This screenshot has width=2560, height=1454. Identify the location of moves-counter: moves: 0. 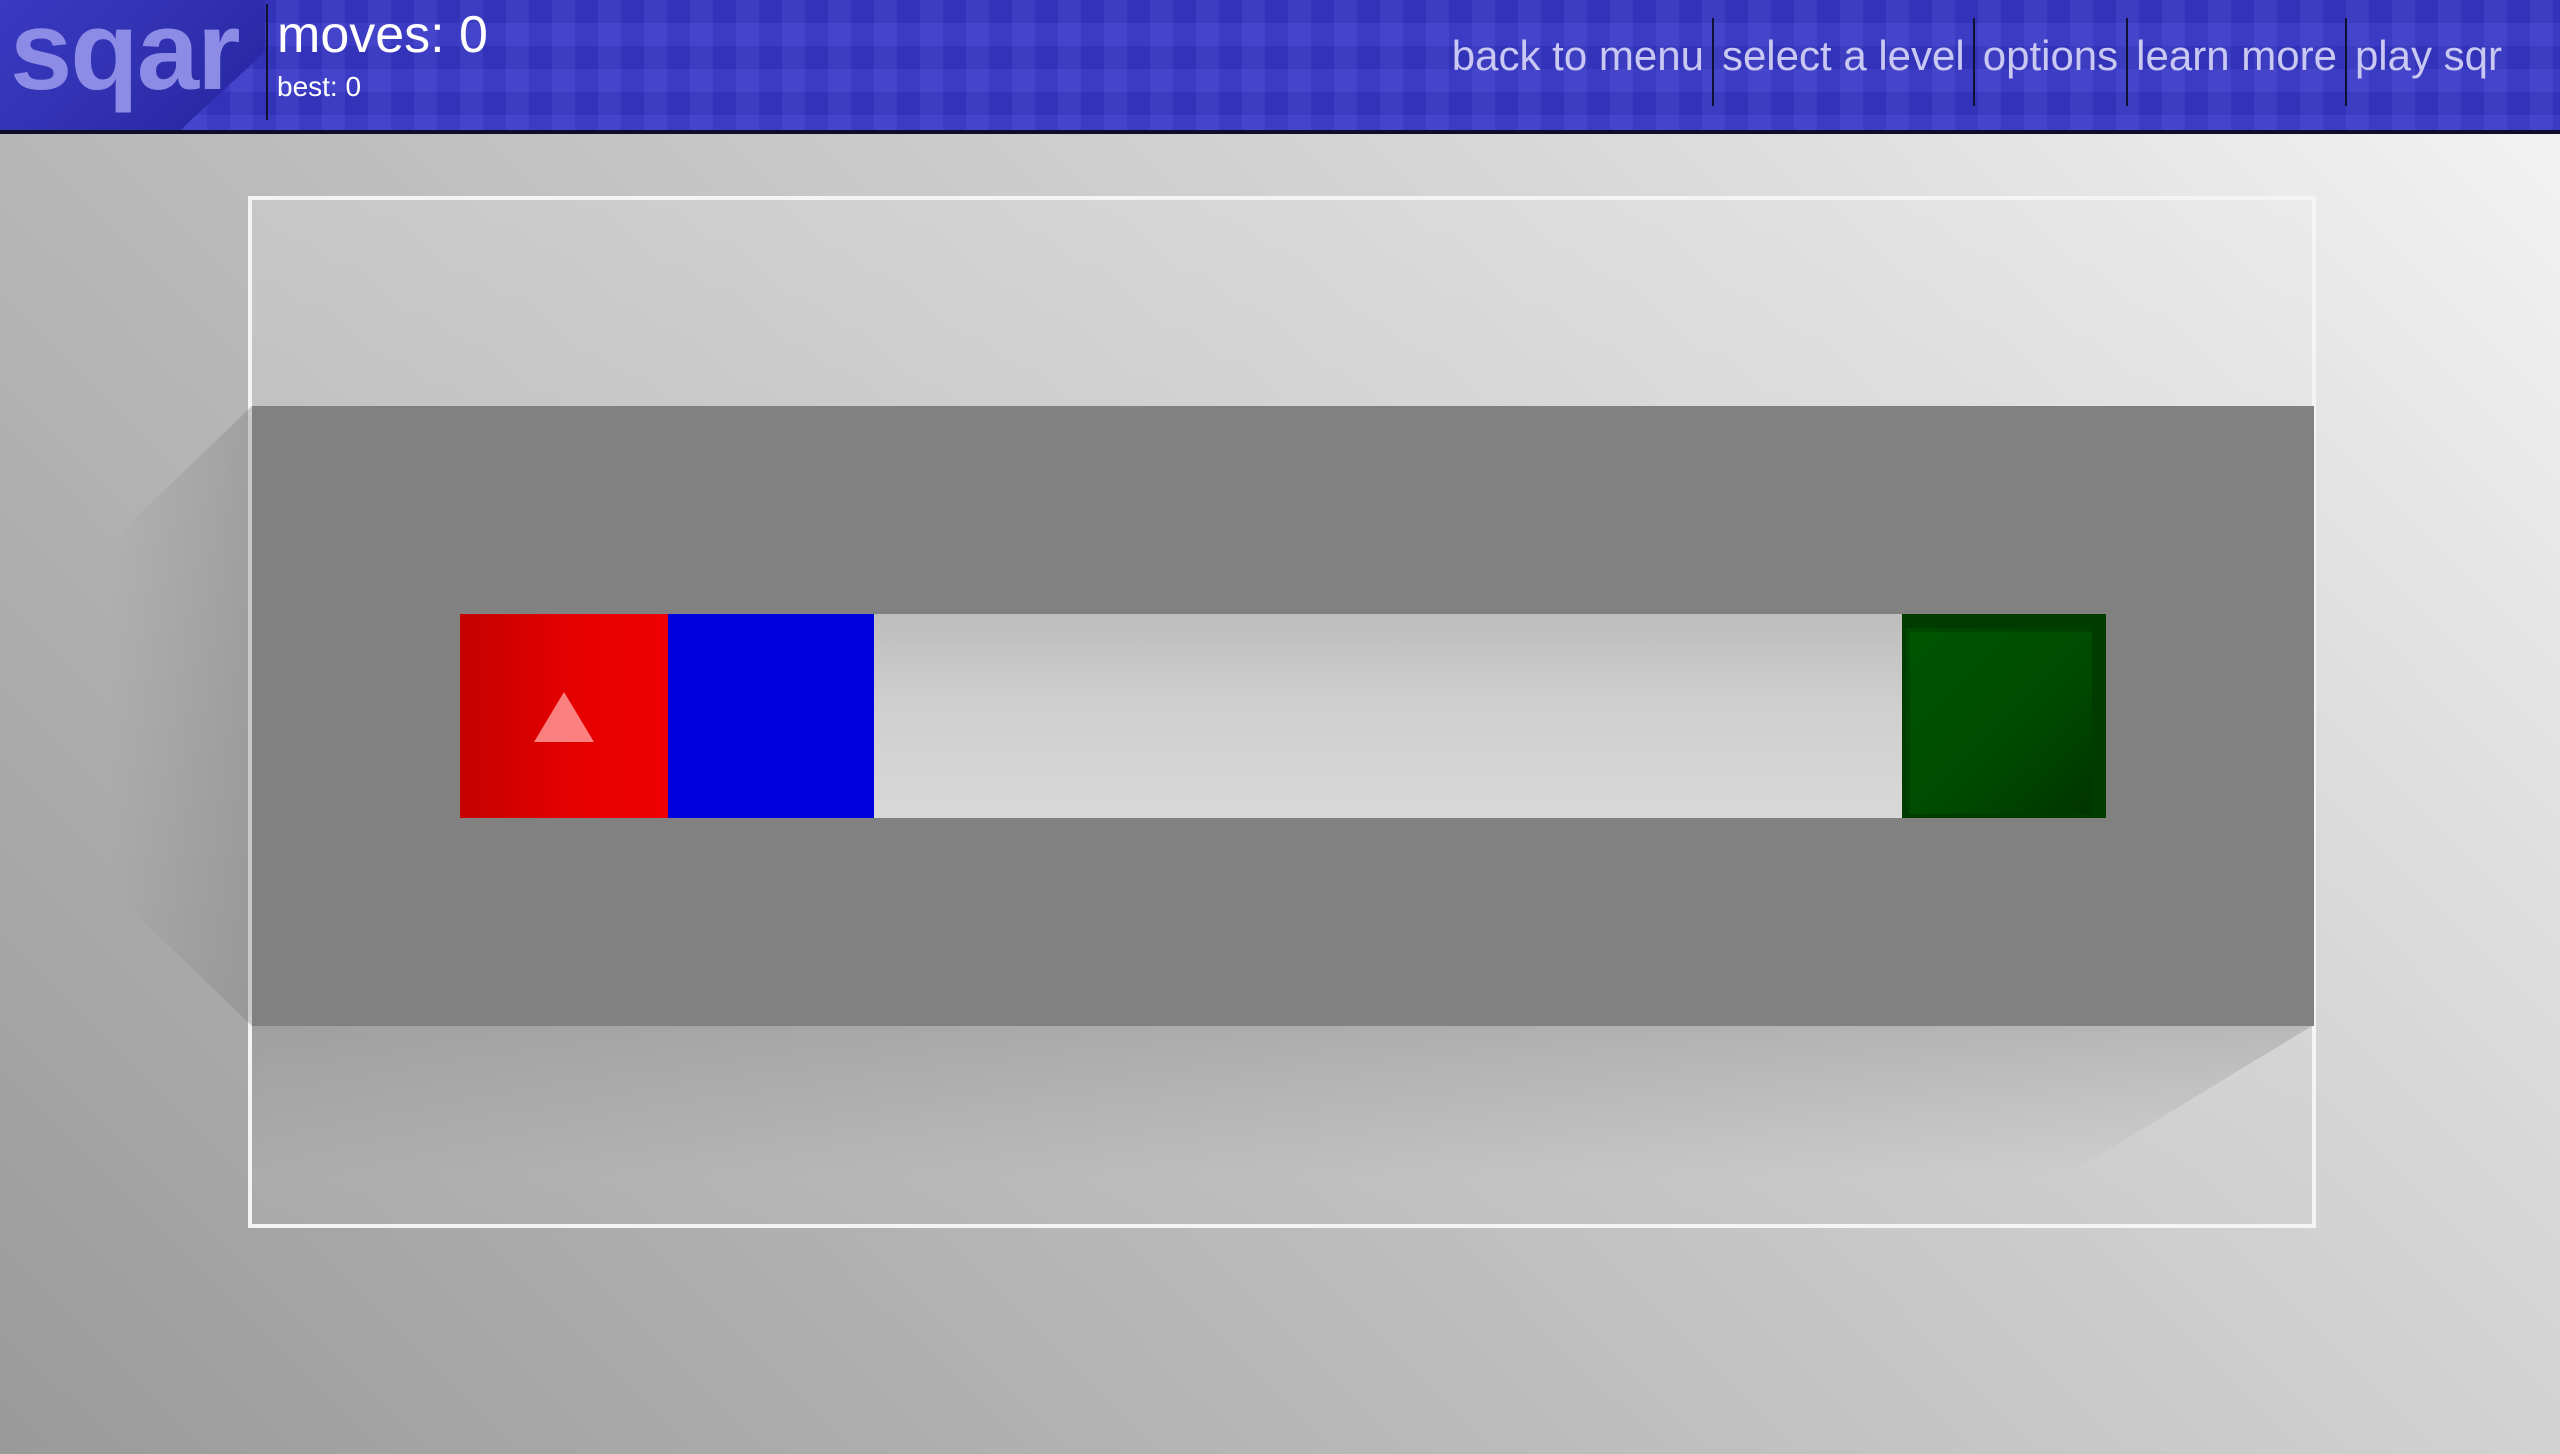
(382, 35).